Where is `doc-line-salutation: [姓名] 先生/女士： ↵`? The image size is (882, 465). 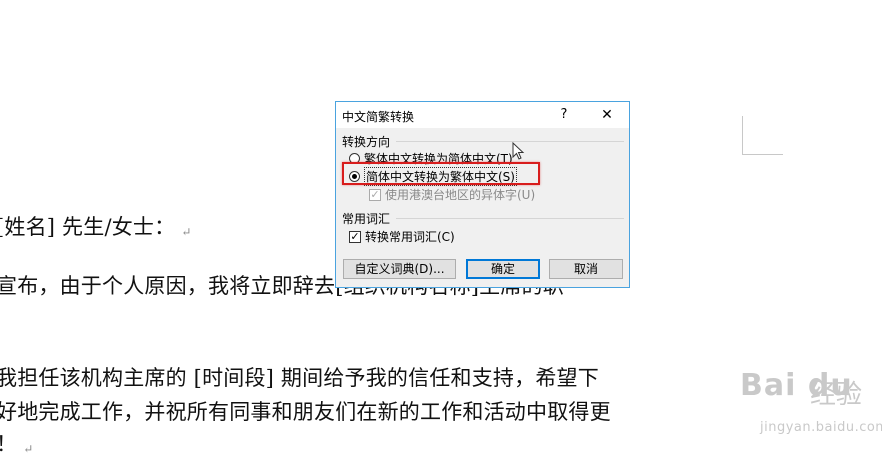 doc-line-salutation: [姓名] 先生/女士： ↵ is located at coordinates (96, 226).